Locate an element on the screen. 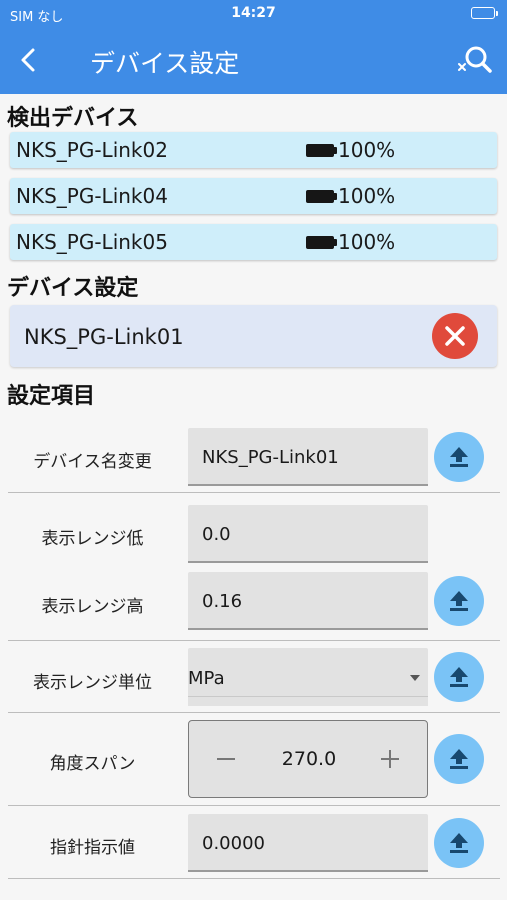 This screenshot has height=900, width=507. device-name: NKS_PG-Link05 is located at coordinates (92, 242).